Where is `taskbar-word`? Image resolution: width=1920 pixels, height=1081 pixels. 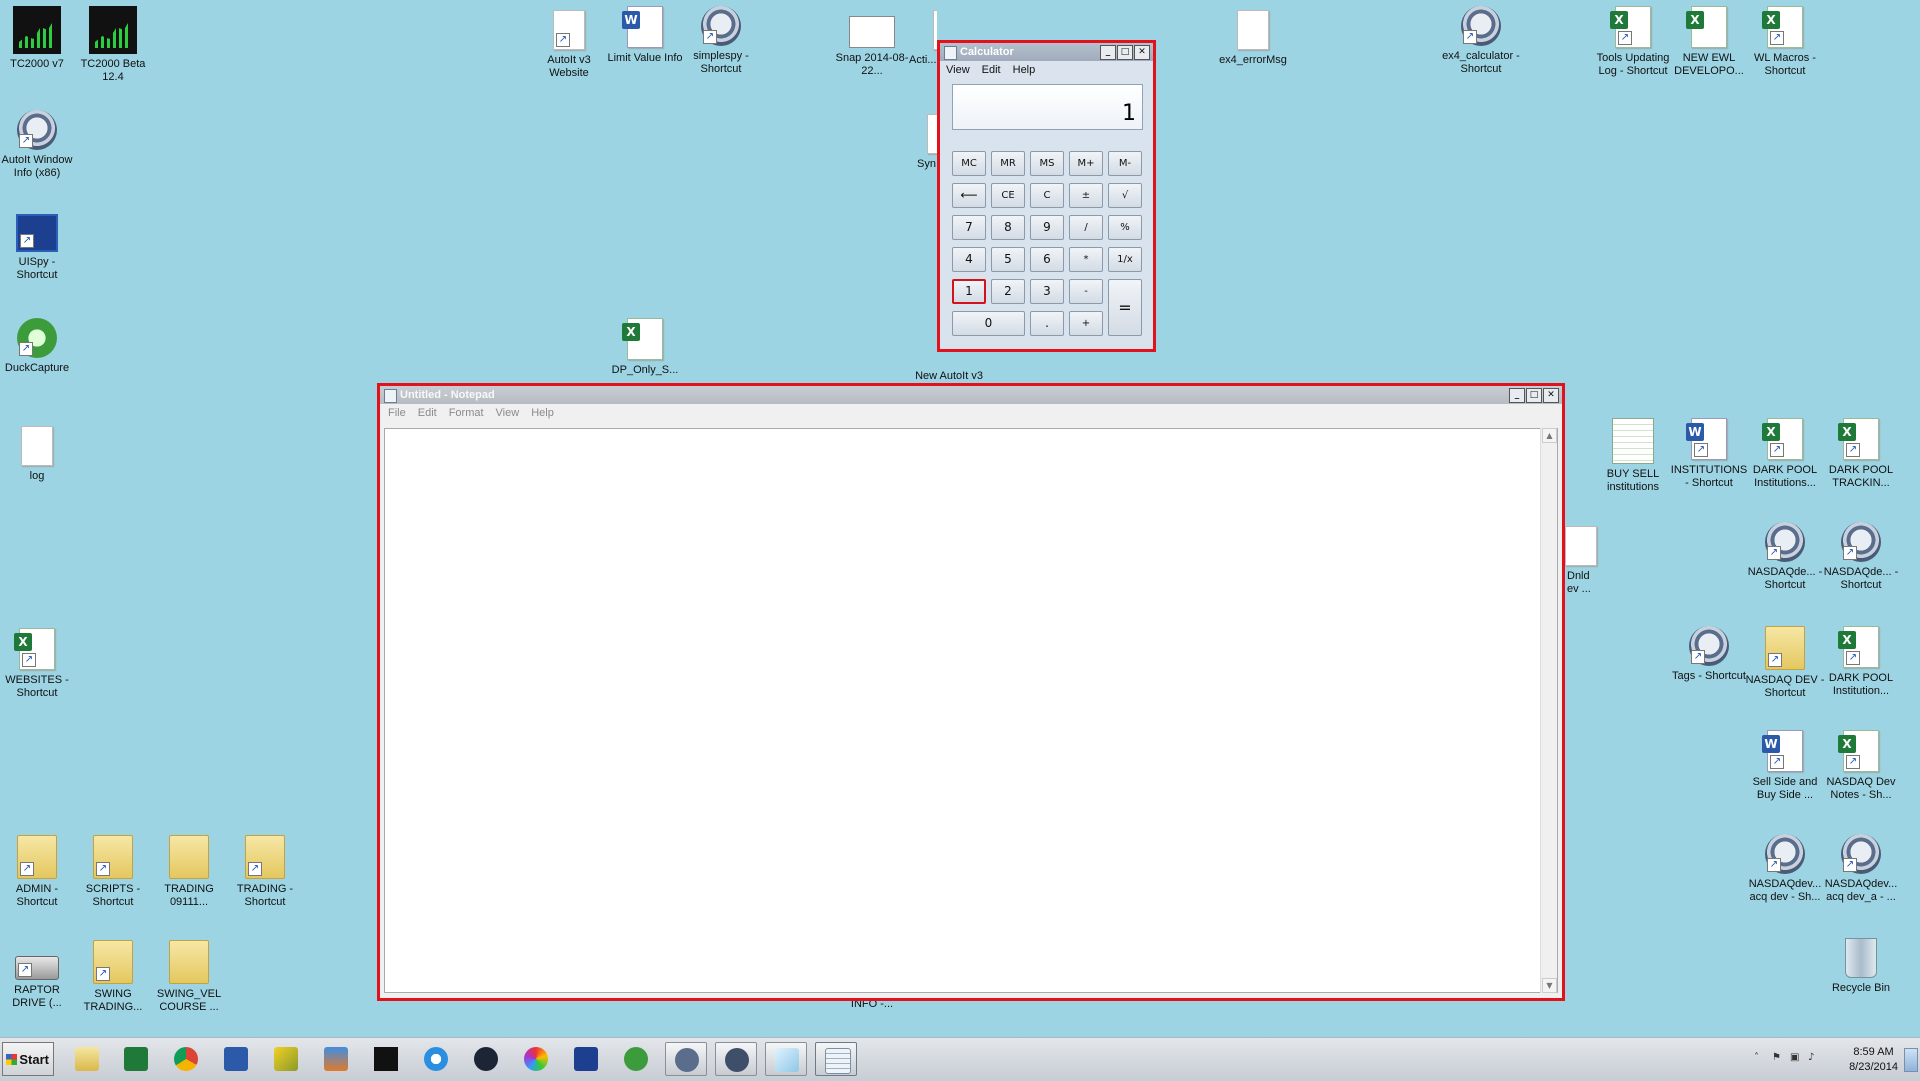 taskbar-word is located at coordinates (236, 1059).